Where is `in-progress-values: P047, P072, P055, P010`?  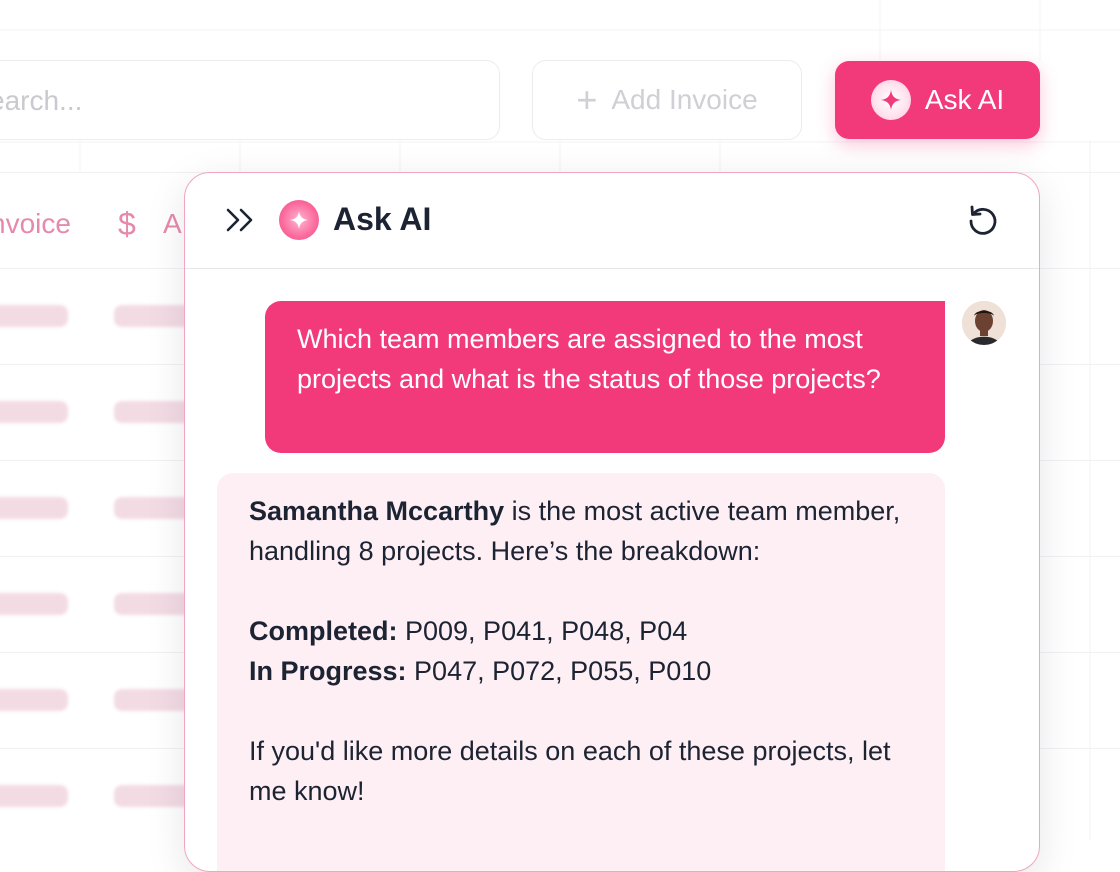
in-progress-values: P047, P072, P055, P010 is located at coordinates (559, 671).